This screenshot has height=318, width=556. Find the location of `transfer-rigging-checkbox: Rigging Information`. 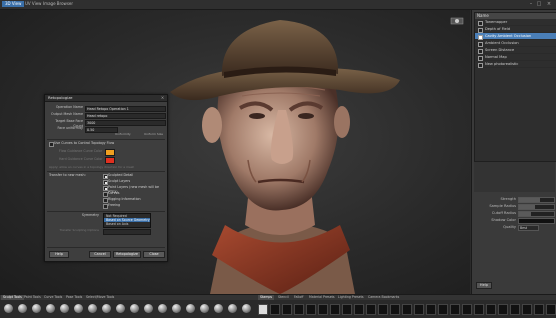

transfer-rigging-checkbox: Rigging Information is located at coordinates (122, 200).